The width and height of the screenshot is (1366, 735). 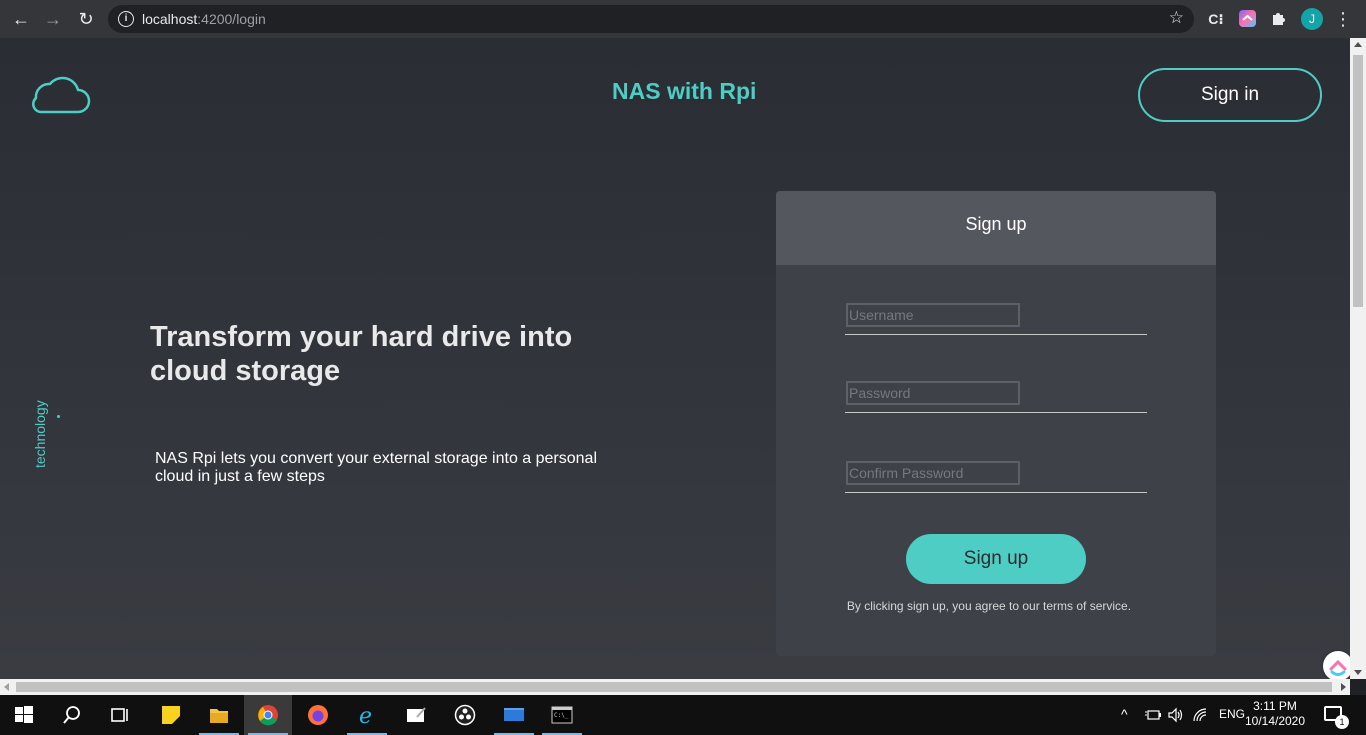 I want to click on taskbar-obs, so click(x=465, y=715).